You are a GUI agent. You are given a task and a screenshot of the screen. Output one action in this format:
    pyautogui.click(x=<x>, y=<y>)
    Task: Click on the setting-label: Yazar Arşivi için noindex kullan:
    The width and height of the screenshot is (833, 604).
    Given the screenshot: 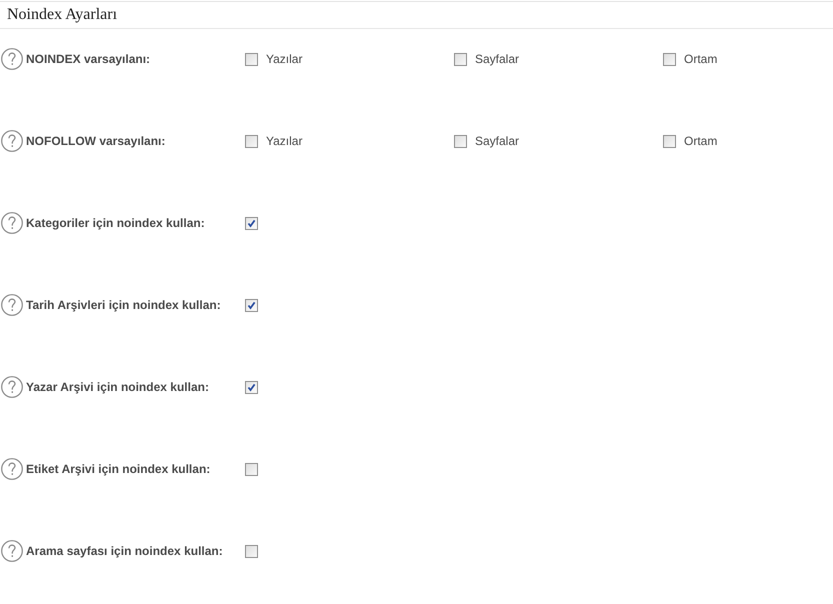 What is the action you would take?
    pyautogui.click(x=117, y=387)
    